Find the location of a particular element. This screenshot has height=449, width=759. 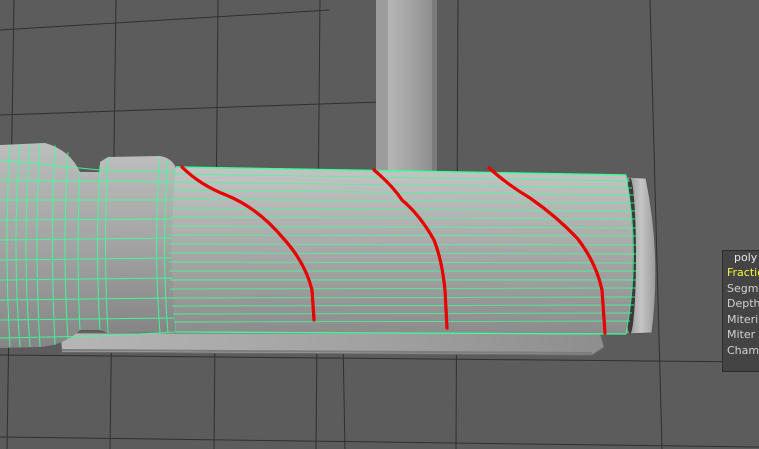

left-ring-mesh is located at coordinates (88, 245).